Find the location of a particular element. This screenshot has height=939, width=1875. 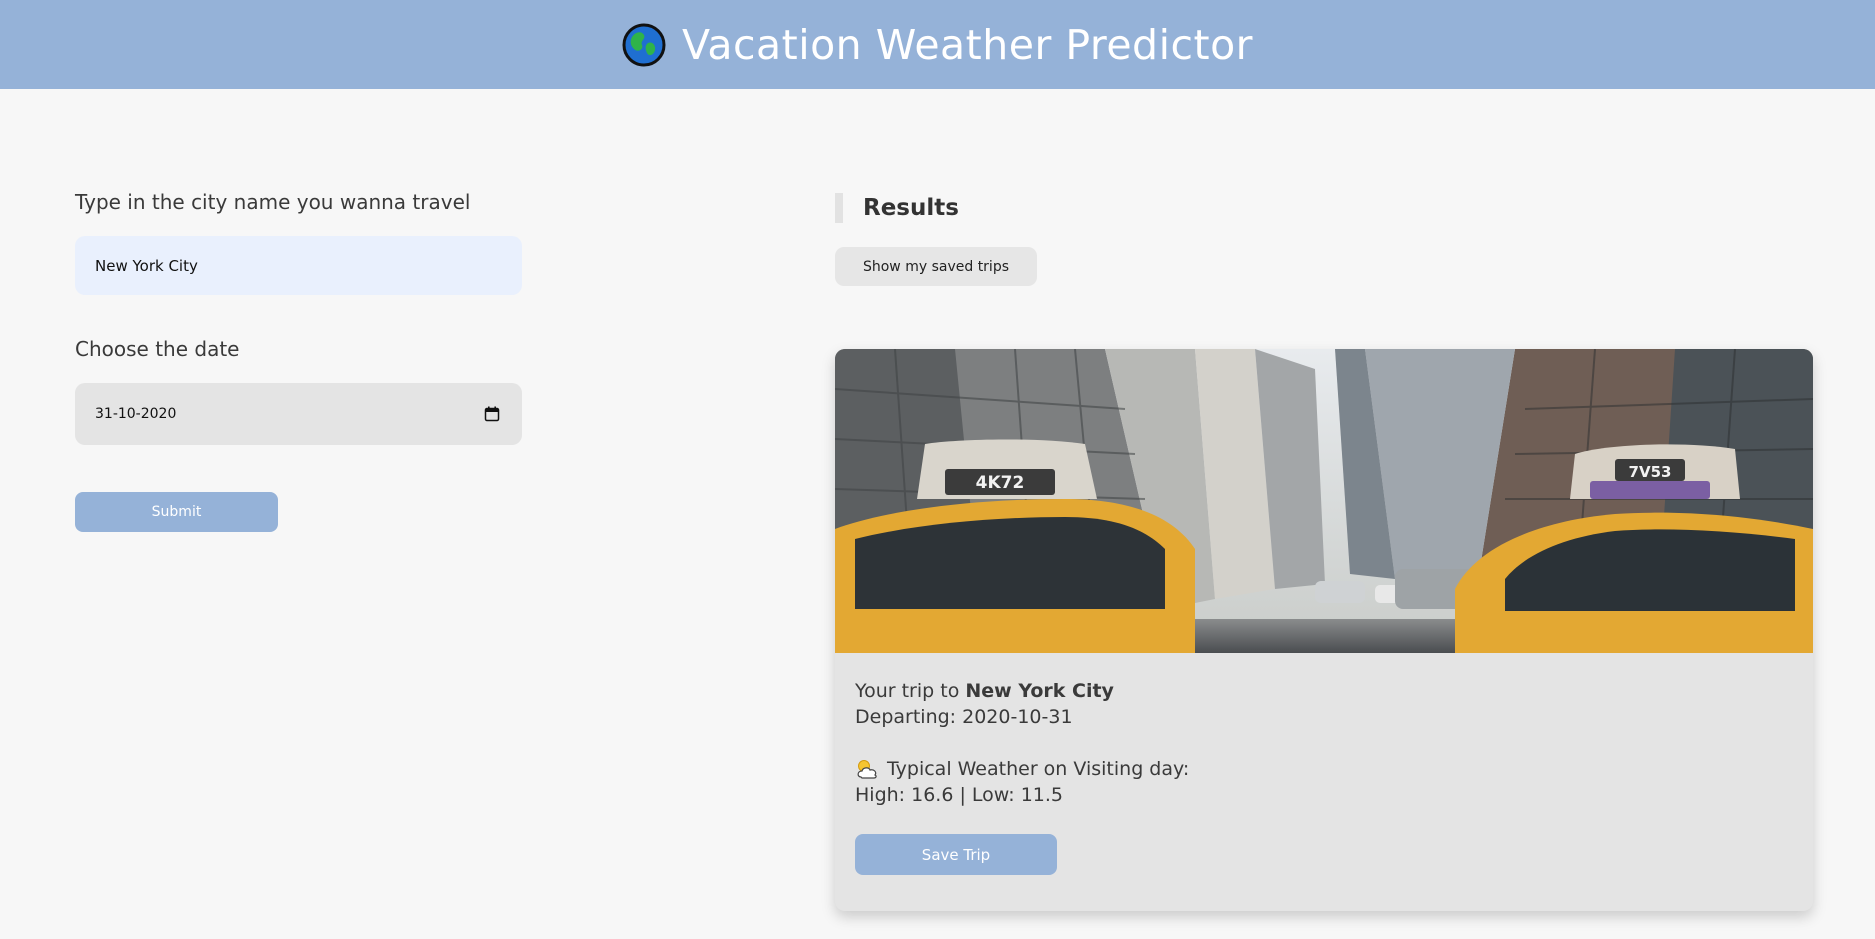

partly-cloudy-icon is located at coordinates (867, 769).